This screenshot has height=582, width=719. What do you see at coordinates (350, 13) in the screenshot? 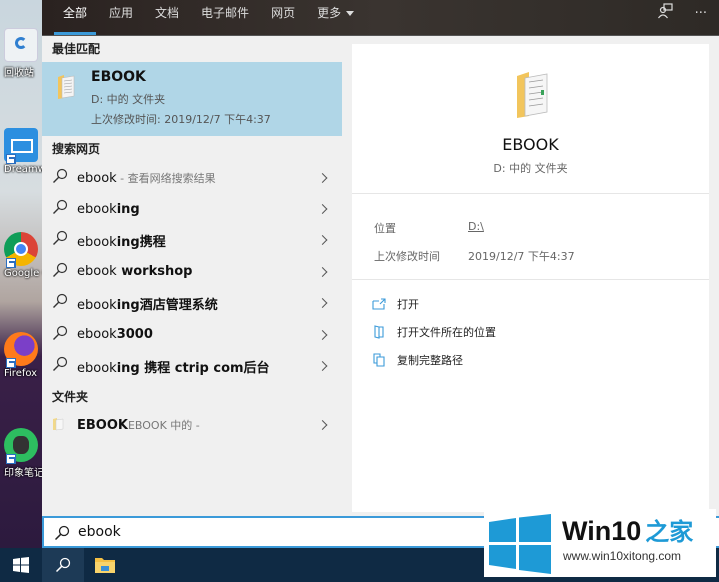
I see `caret-down-icon` at bounding box center [350, 13].